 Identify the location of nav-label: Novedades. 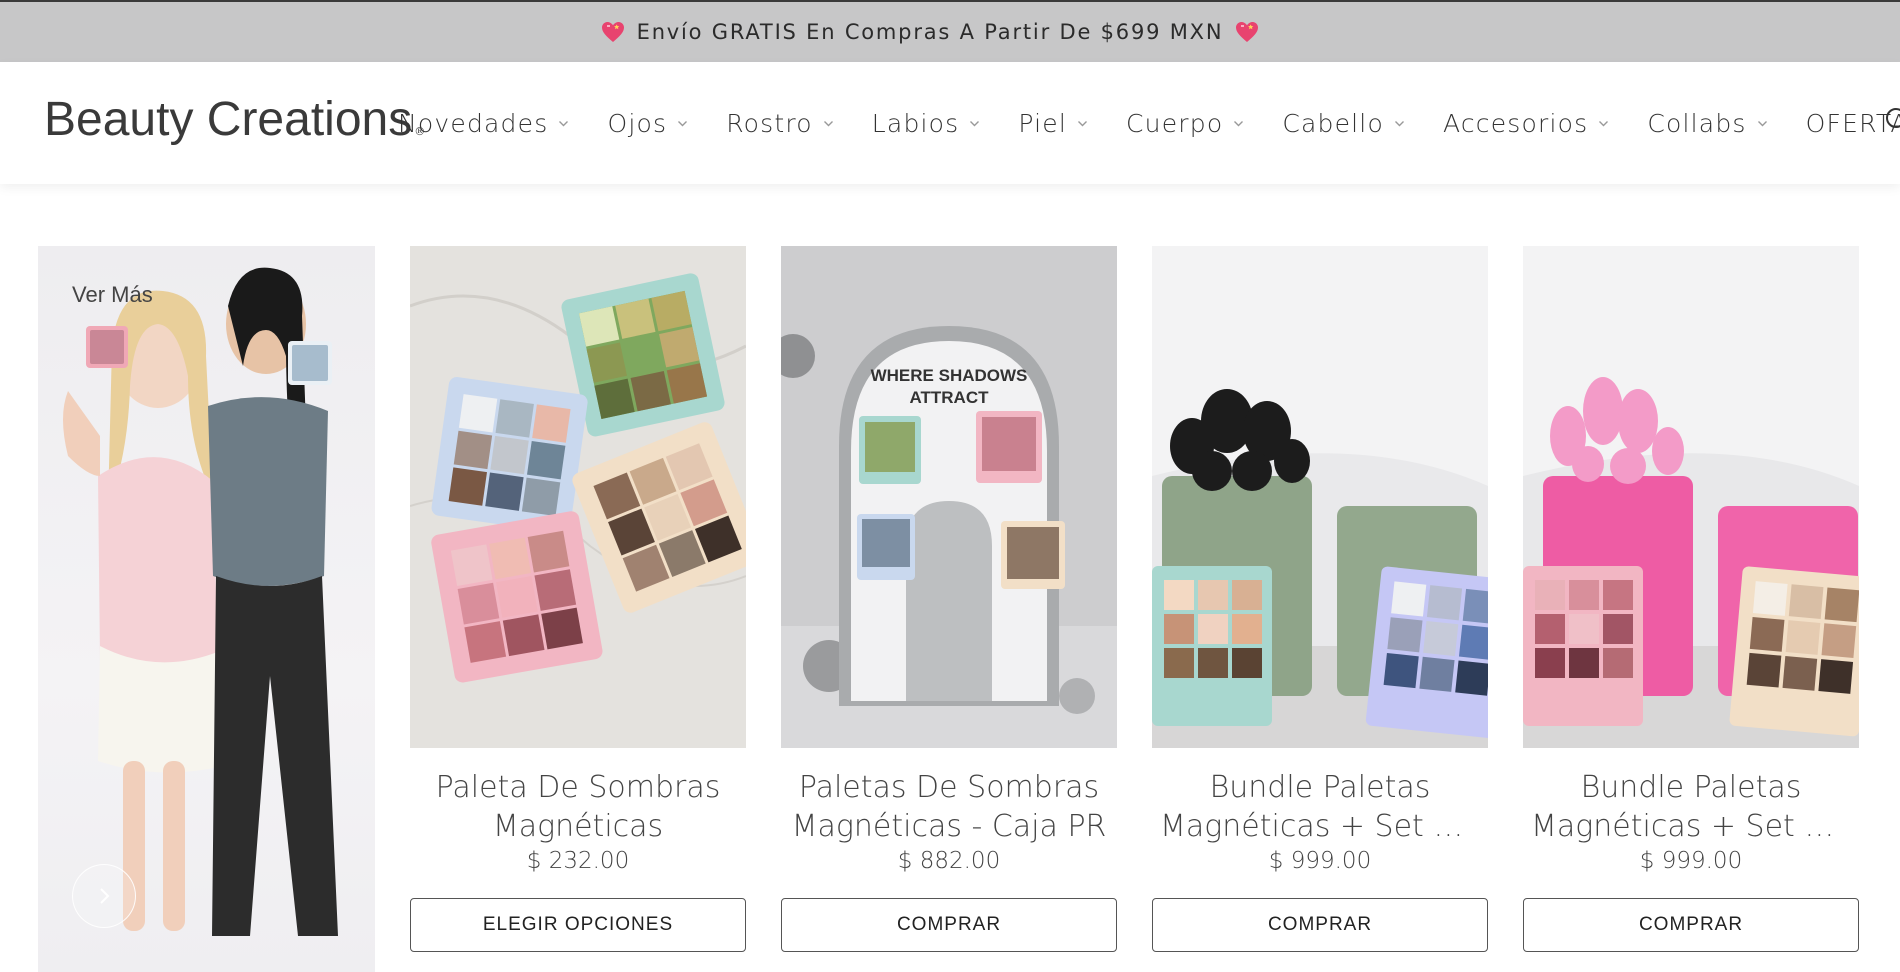
(473, 123).